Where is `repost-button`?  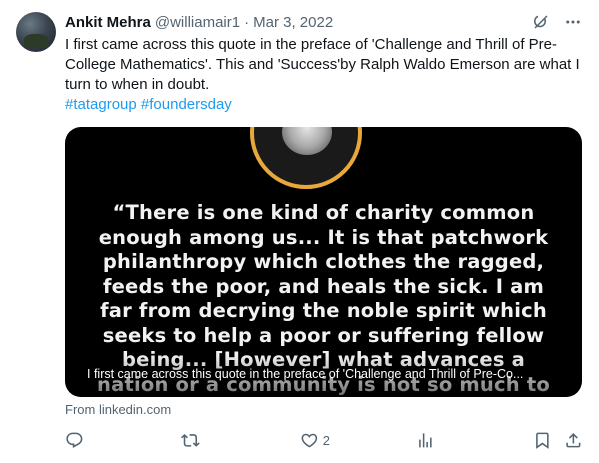 repost-button is located at coordinates (192, 440).